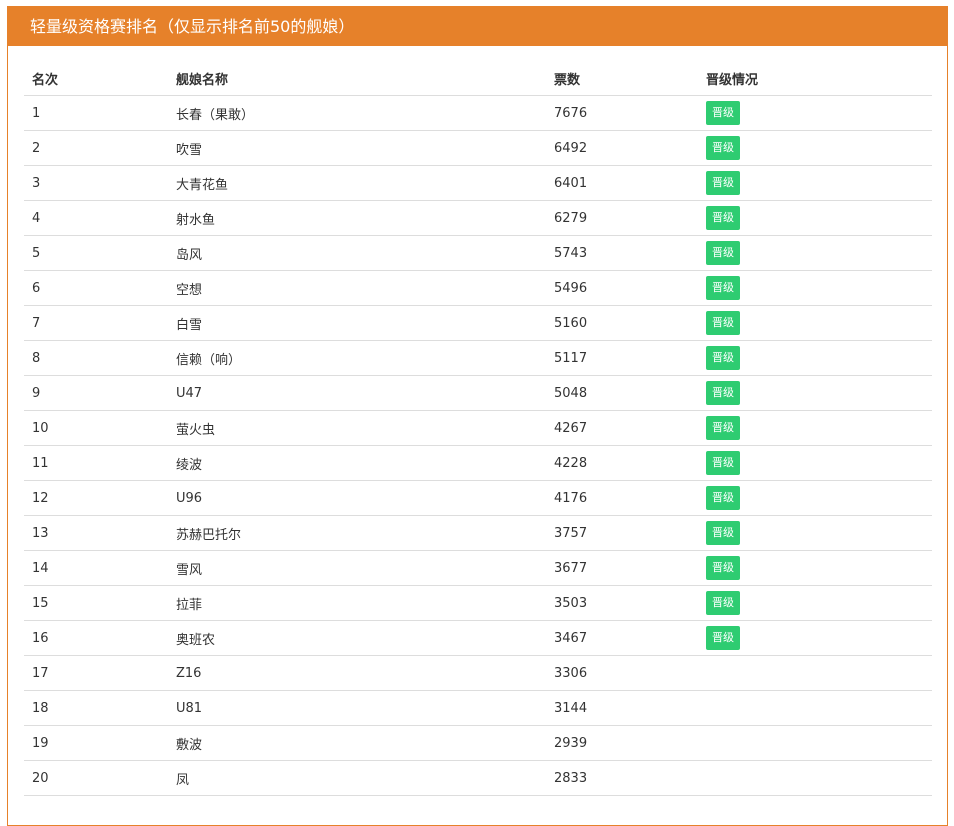  Describe the element at coordinates (622, 78) in the screenshot. I see `column-header-votes: 票数` at that location.